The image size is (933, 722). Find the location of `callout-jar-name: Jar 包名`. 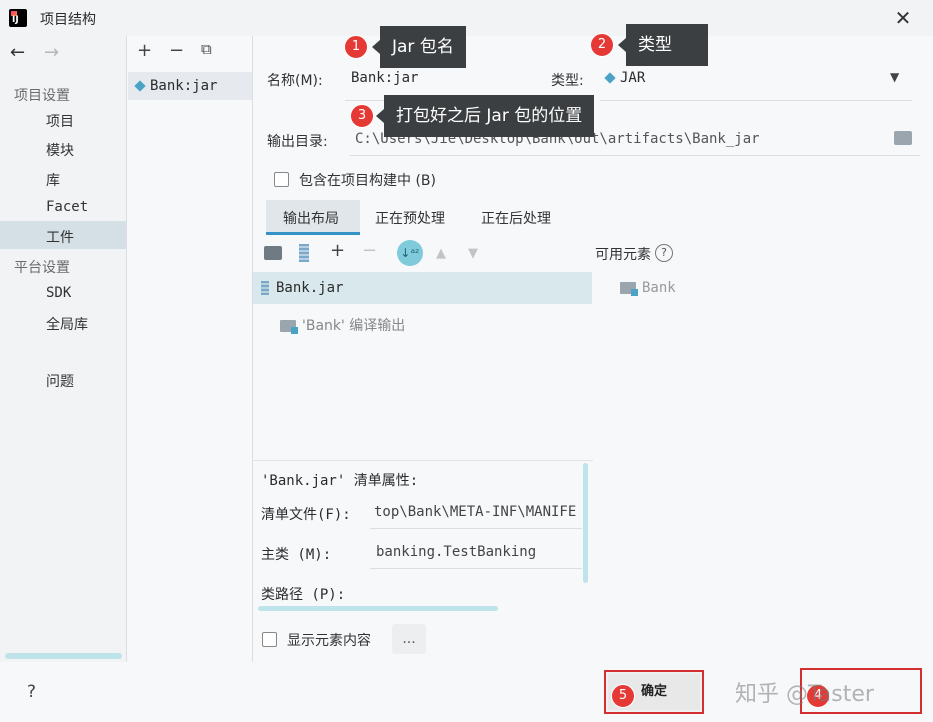

callout-jar-name: Jar 包名 is located at coordinates (419, 47).